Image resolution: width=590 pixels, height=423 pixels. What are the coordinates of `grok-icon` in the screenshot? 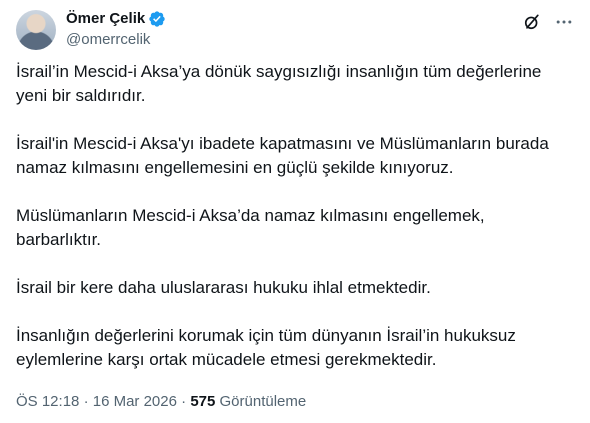 It's located at (532, 22).